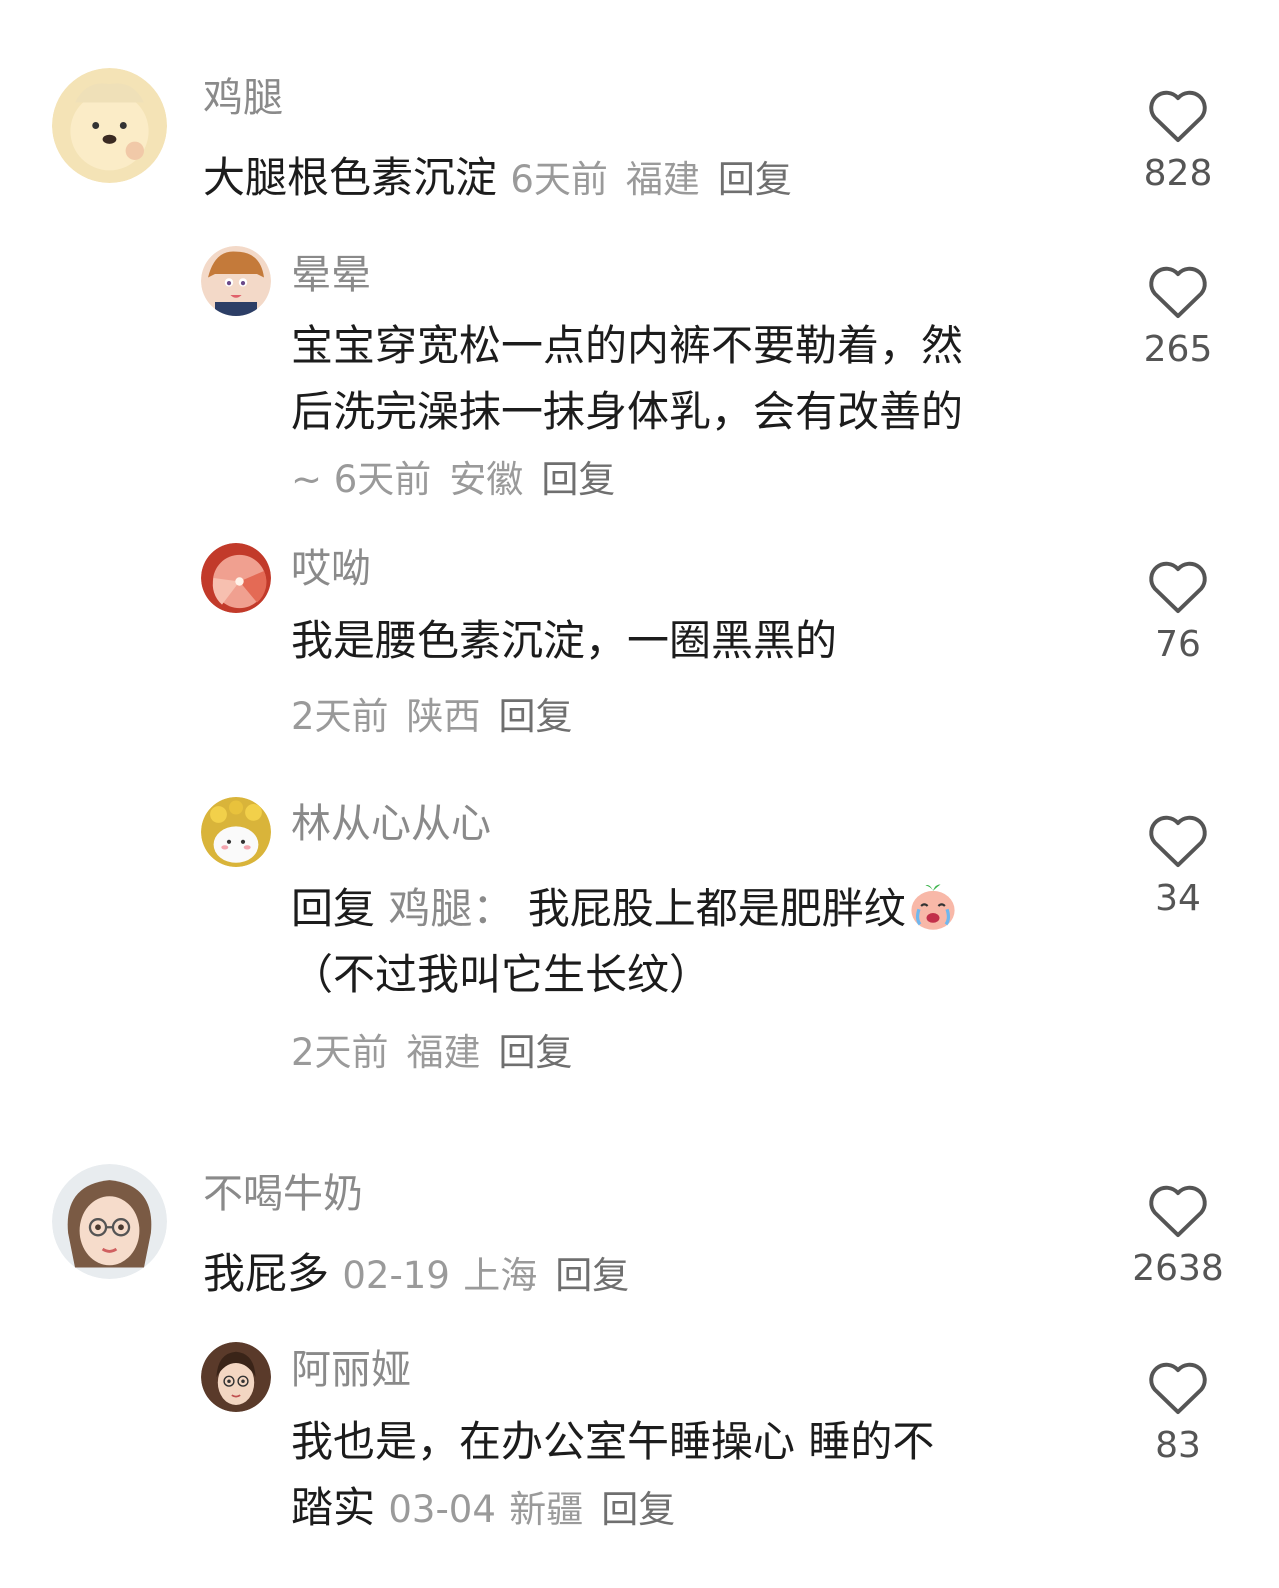  What do you see at coordinates (933, 907) in the screenshot?
I see `crying-face-emoji` at bounding box center [933, 907].